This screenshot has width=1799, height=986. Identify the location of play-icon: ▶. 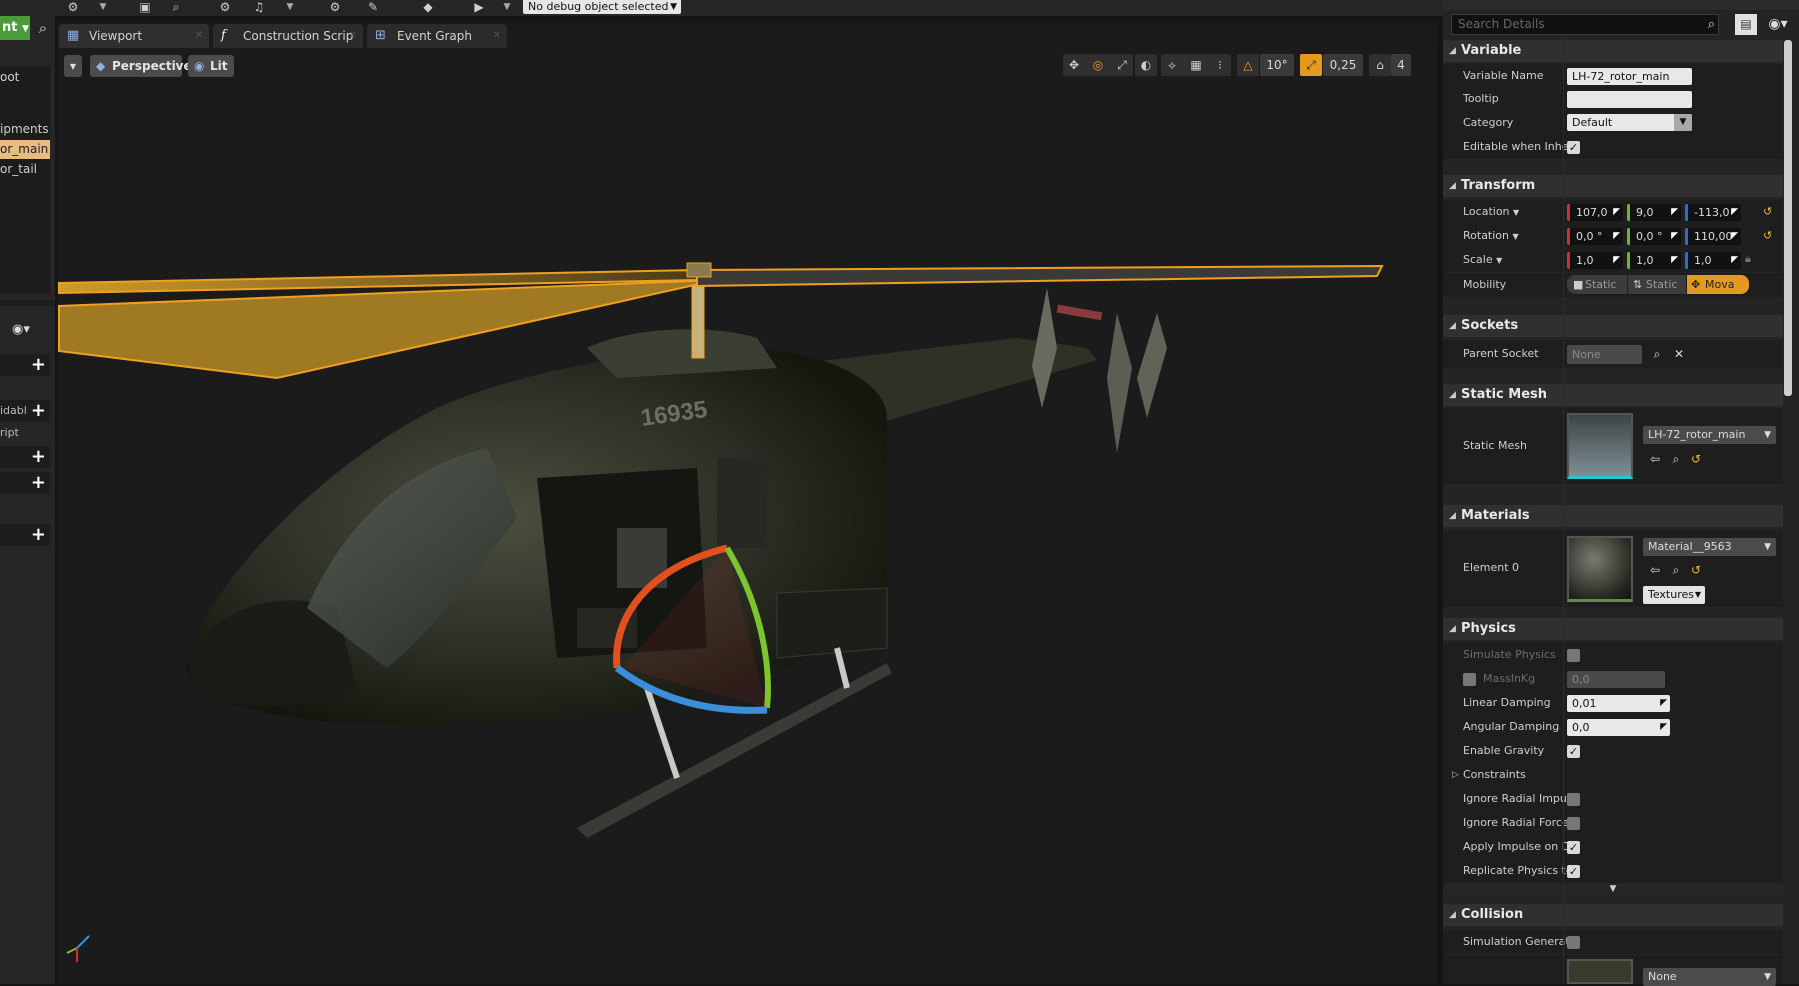
(479, 7).